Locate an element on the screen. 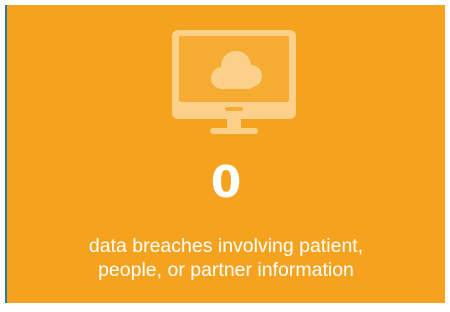  caption-line-1: data breaches involving patient, is located at coordinates (226, 246).